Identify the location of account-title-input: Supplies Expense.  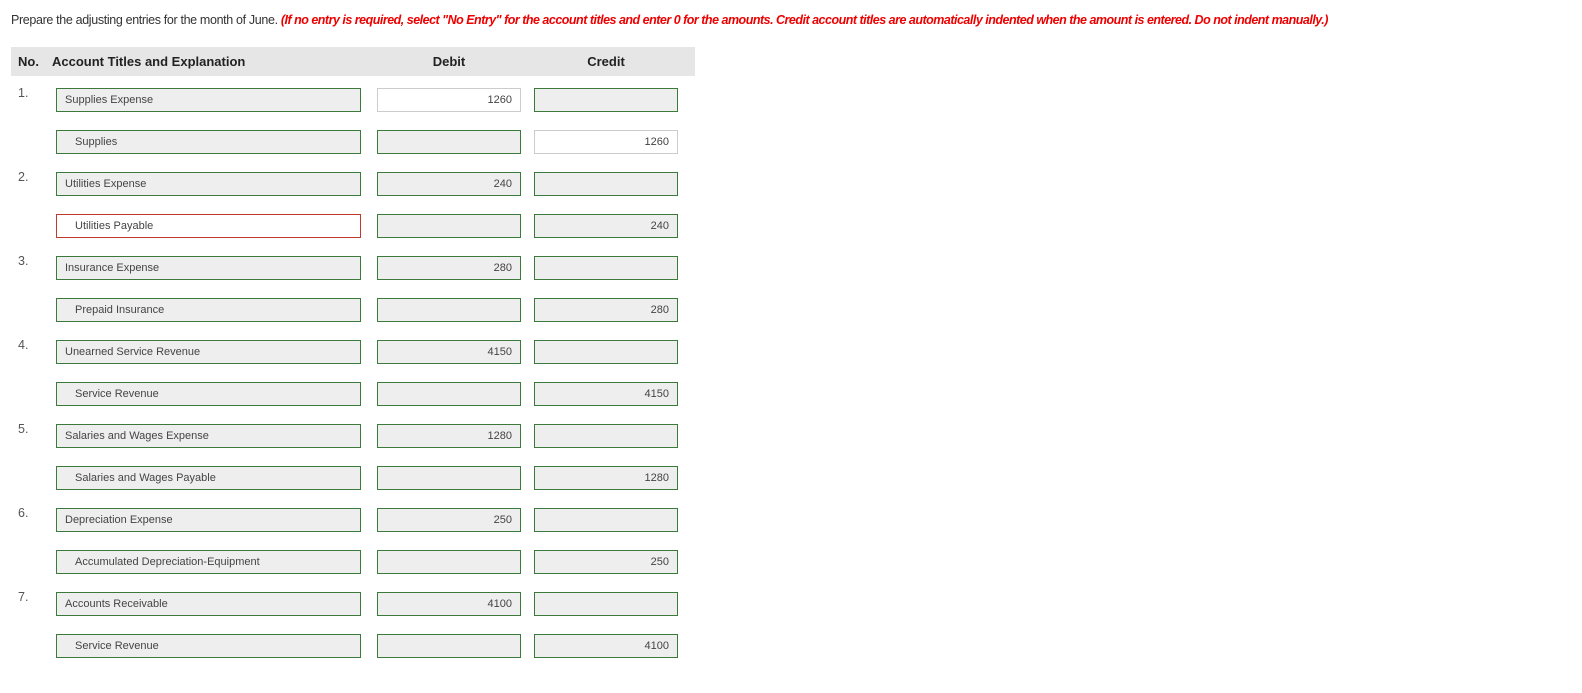
(208, 100).